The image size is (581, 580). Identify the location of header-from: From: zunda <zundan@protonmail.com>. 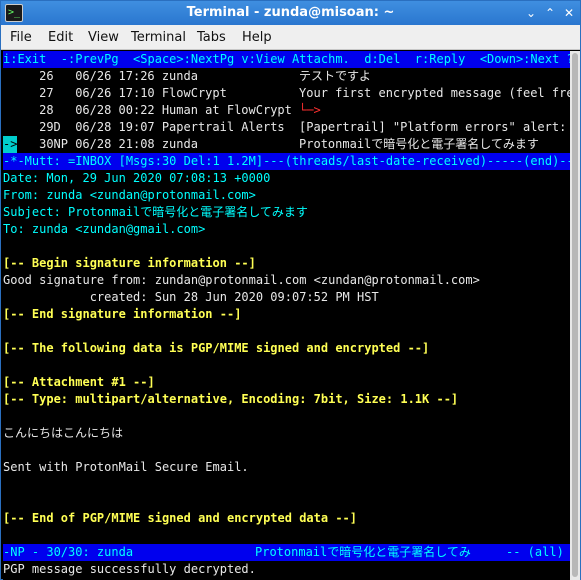
(129, 195).